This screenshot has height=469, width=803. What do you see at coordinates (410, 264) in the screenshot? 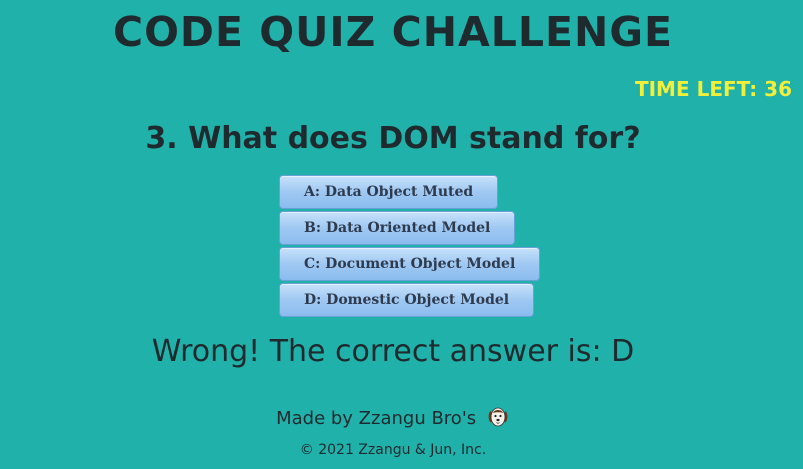
I see `answer-button-c: C: Document Object Model` at bounding box center [410, 264].